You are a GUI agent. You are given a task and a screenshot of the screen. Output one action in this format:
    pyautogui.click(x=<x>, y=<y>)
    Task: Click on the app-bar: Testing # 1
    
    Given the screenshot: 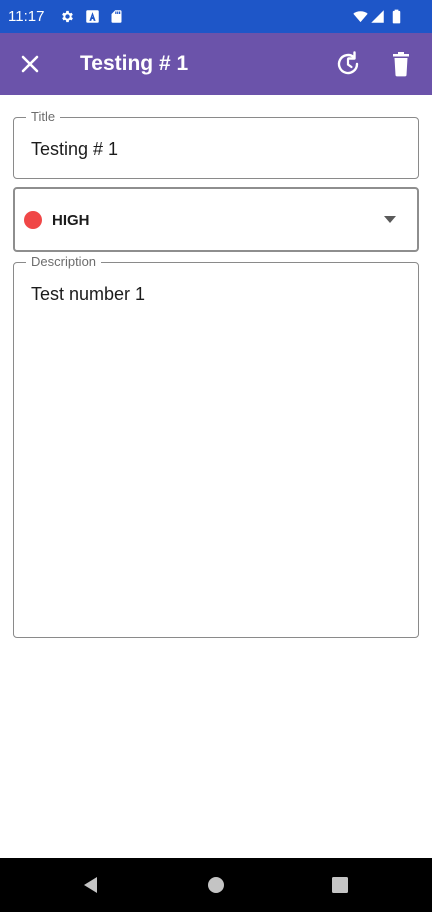 What is the action you would take?
    pyautogui.click(x=216, y=64)
    